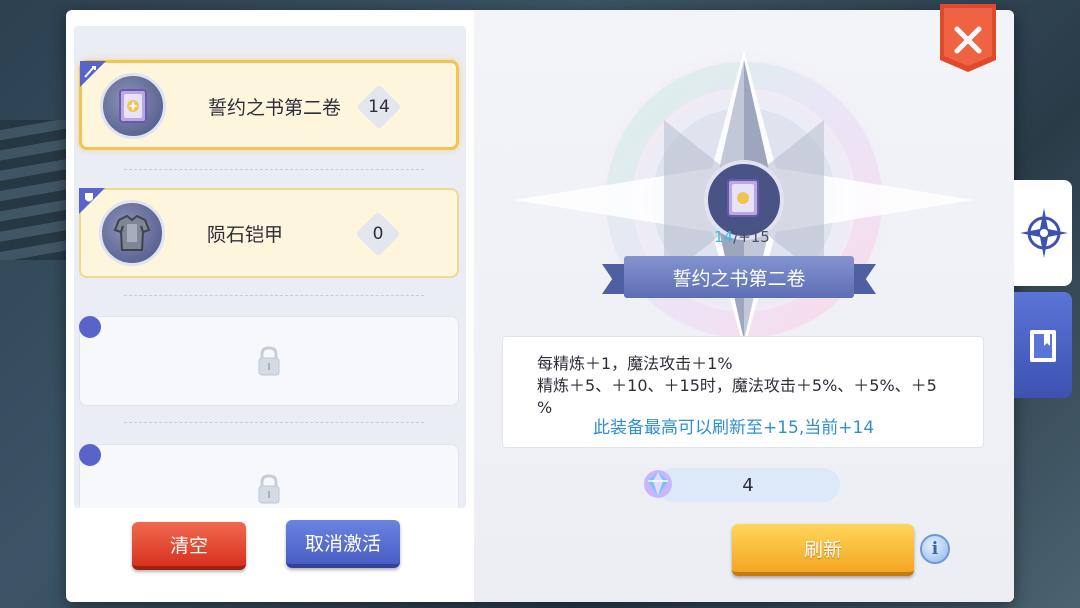 The width and height of the screenshot is (1080, 608). Describe the element at coordinates (635, 363) in the screenshot. I see `effect-line: 每精炼＋1，魔法攻击＋1%` at that location.